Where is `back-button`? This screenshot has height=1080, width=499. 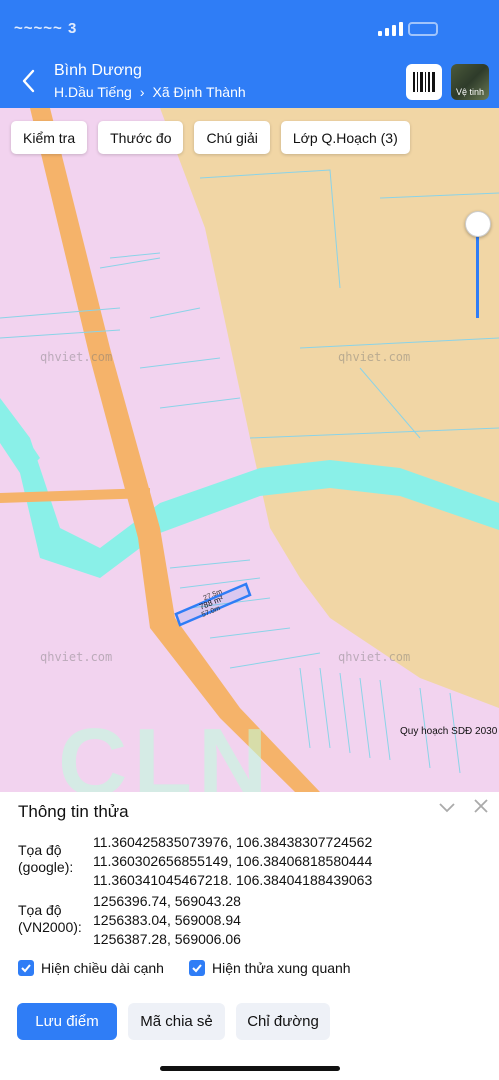
back-button is located at coordinates (29, 81).